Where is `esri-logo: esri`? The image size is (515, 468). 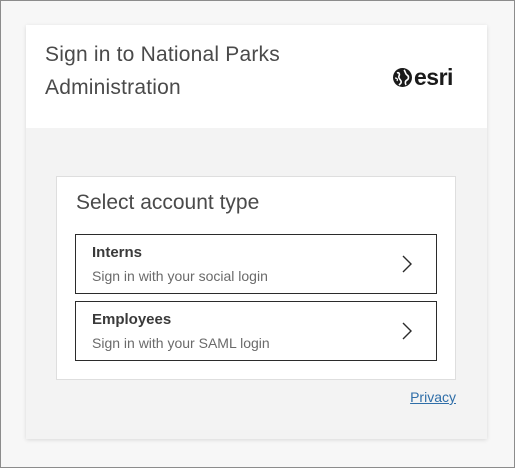
esri-logo: esri is located at coordinates (422, 77).